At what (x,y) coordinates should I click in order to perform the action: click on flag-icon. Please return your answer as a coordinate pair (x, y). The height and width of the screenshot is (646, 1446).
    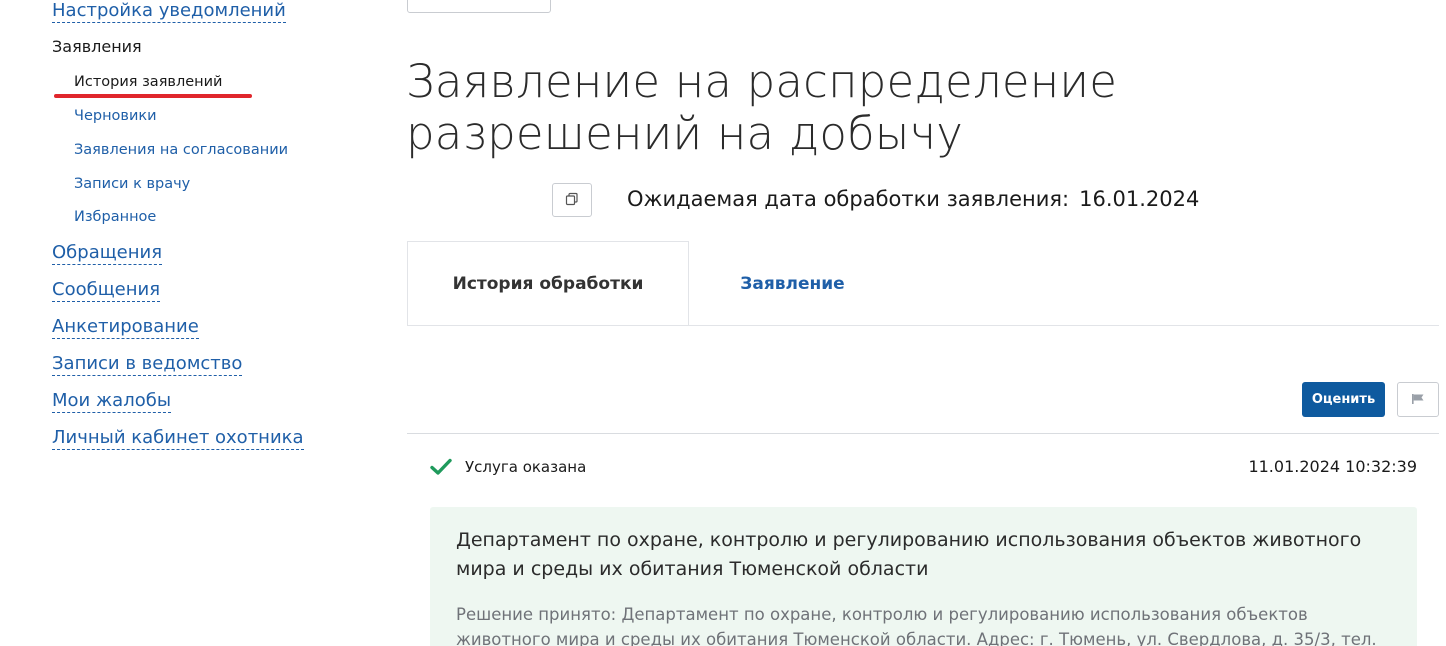
    Looking at the image, I should click on (1418, 399).